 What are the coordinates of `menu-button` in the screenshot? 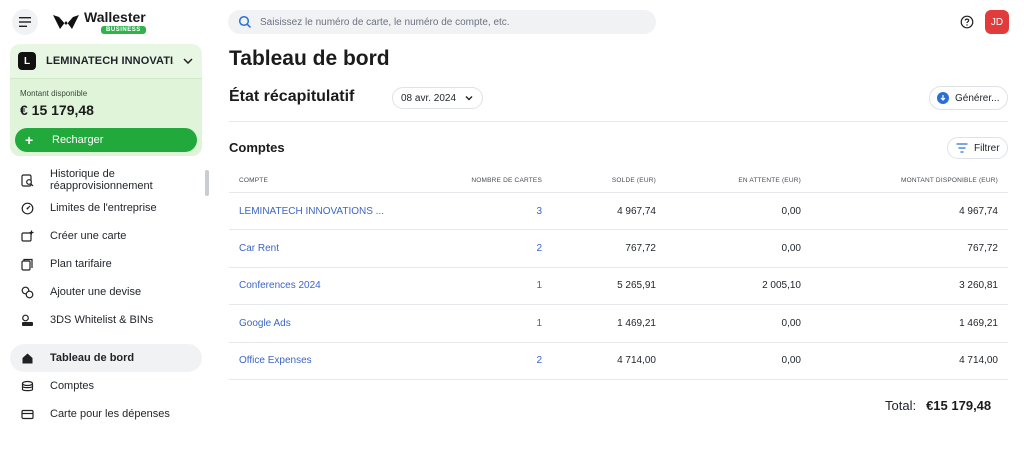 It's located at (25, 22).